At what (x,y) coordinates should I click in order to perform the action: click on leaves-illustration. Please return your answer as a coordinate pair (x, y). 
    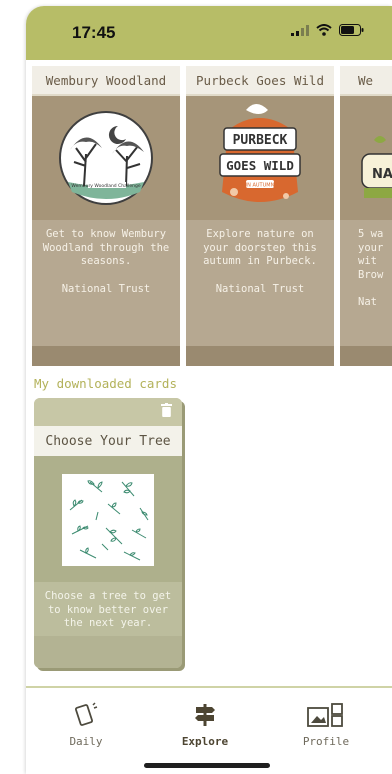
    Looking at the image, I should click on (108, 520).